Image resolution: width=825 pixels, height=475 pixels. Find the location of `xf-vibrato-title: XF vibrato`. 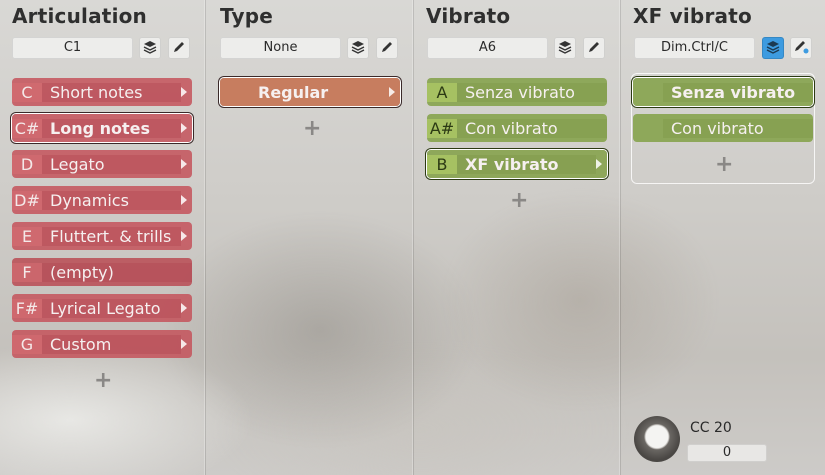

xf-vibrato-title: XF vibrato is located at coordinates (692, 16).